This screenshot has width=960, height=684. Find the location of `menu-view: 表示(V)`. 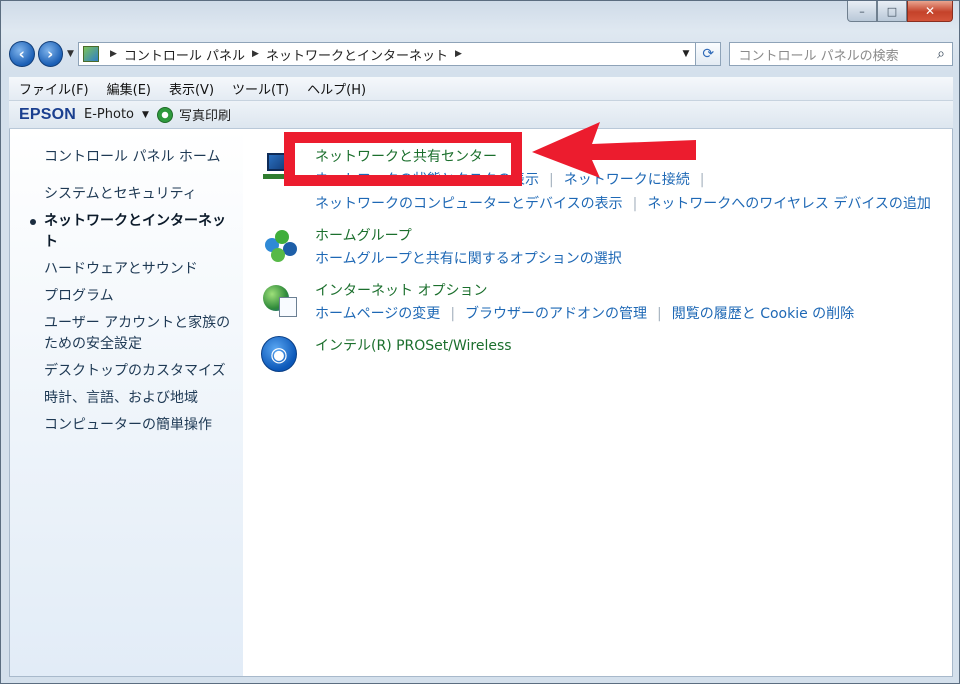

menu-view: 表示(V) is located at coordinates (191, 88).